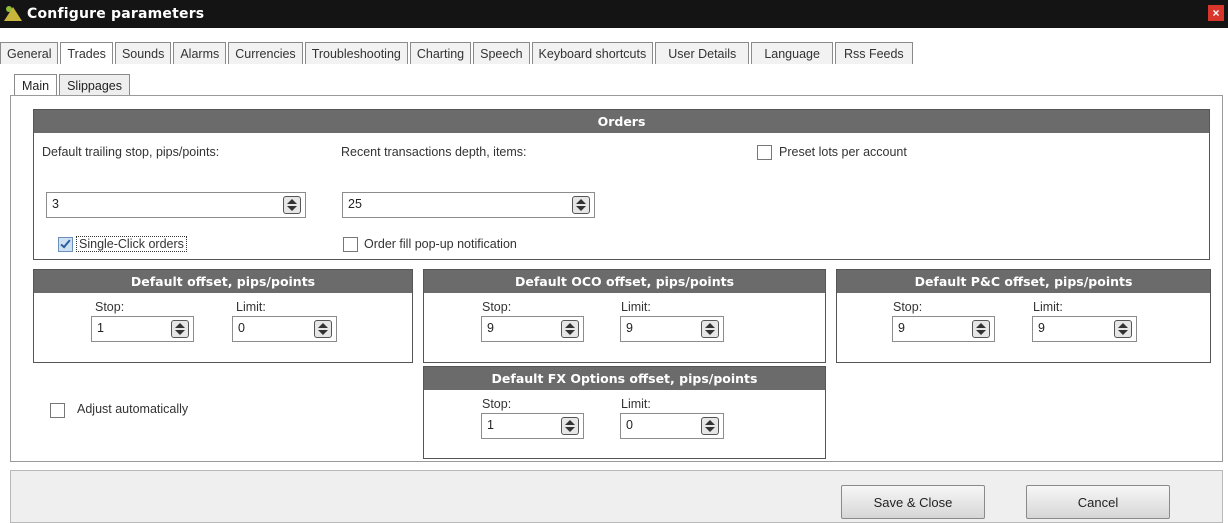 The width and height of the screenshot is (1228, 523). I want to click on orders-header: Orders, so click(621, 121).